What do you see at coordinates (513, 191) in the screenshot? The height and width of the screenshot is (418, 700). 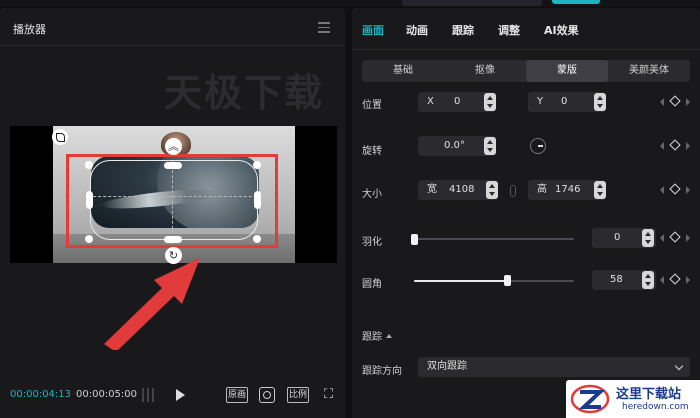 I see `aspect-link-icon` at bounding box center [513, 191].